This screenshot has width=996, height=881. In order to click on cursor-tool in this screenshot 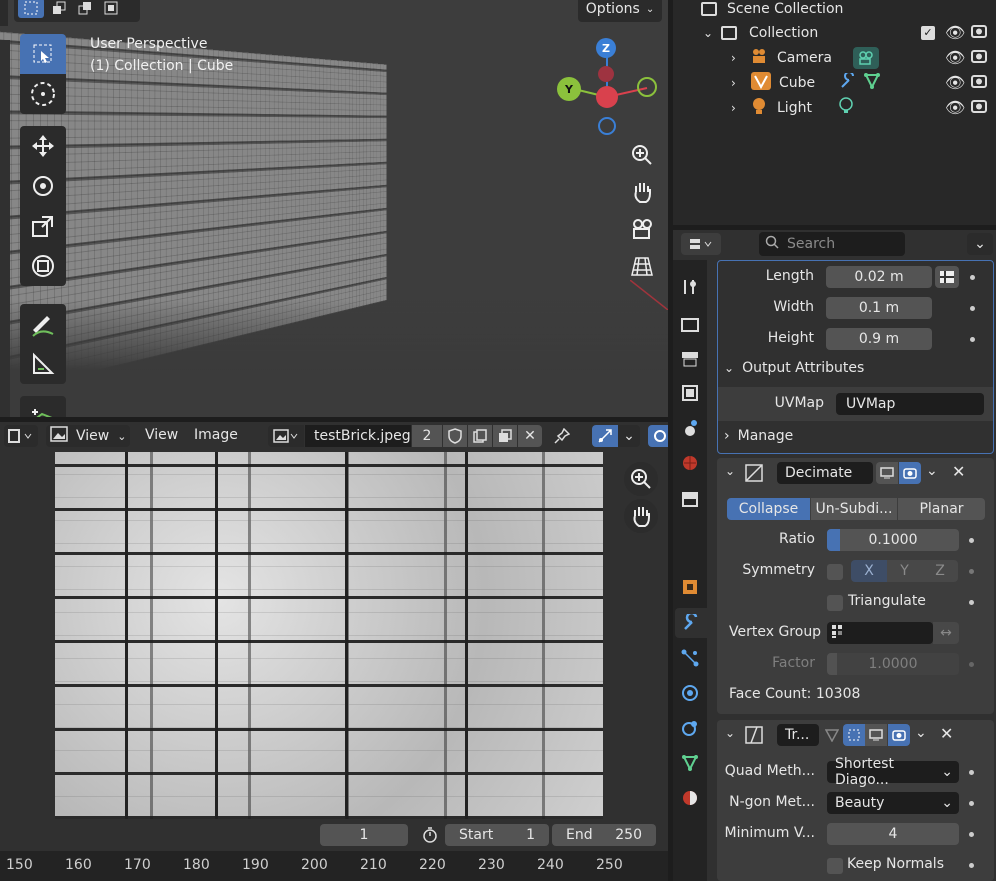, I will do `click(43, 94)`.